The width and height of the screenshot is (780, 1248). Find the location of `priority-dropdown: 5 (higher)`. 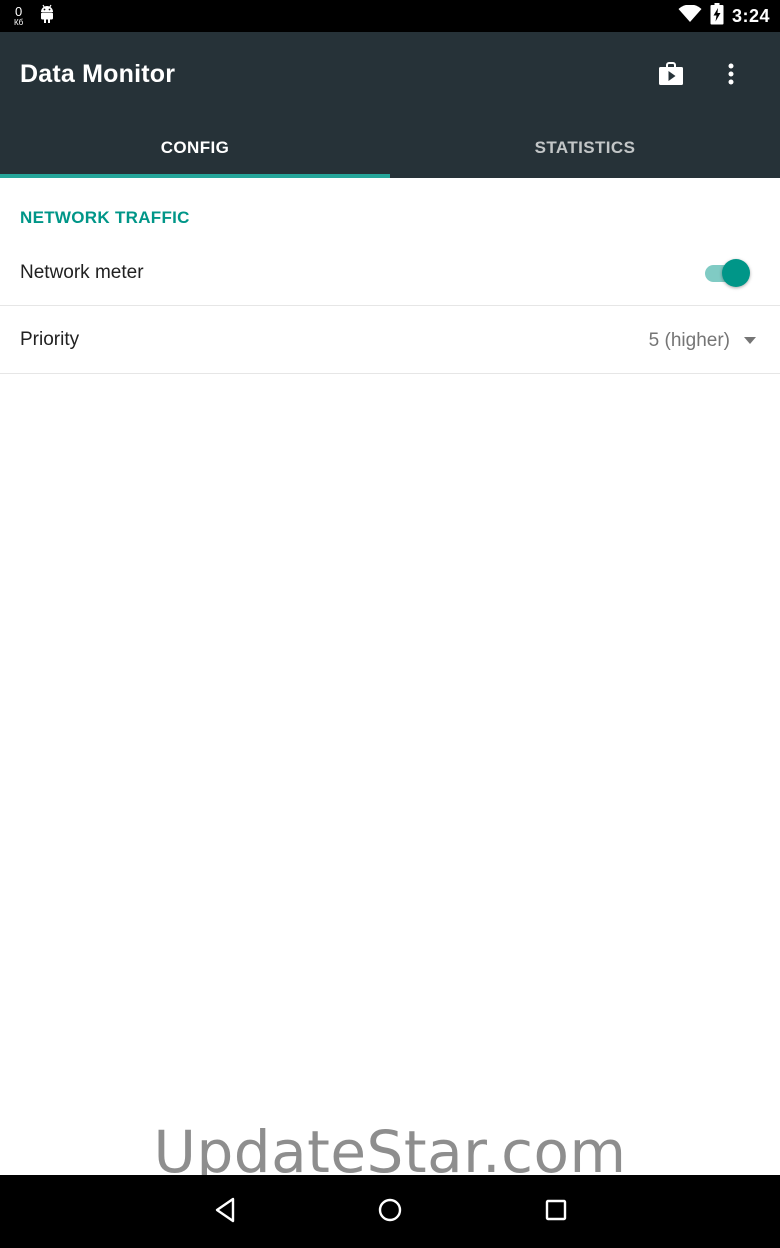

priority-dropdown: 5 (higher) is located at coordinates (702, 340).